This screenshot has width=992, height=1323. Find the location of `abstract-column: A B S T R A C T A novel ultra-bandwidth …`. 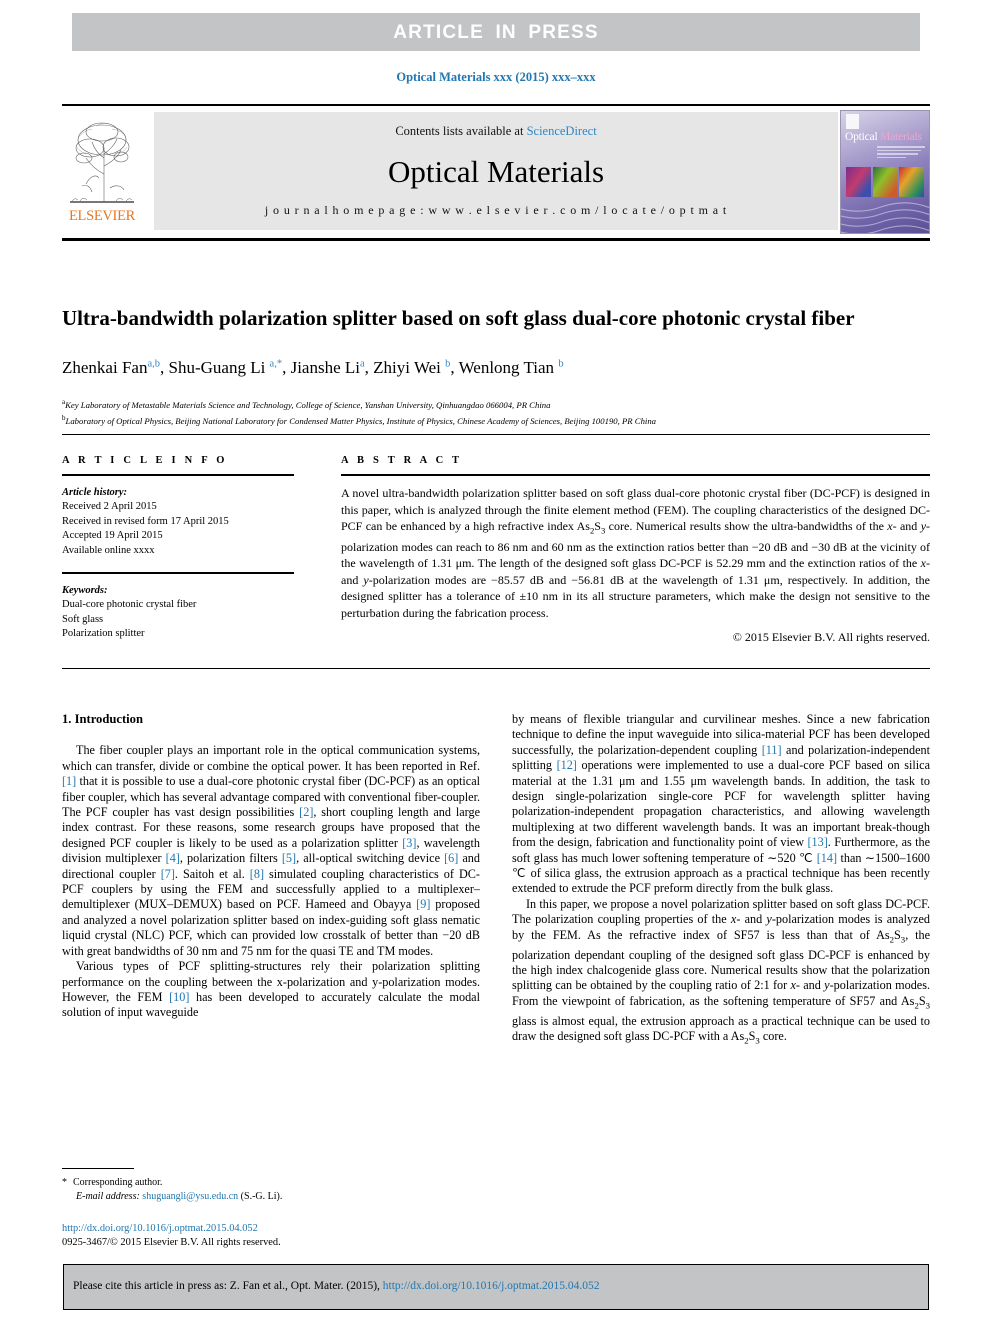

abstract-column: A B S T R A C T A novel ultra-bandwidth … is located at coordinates (635, 550).